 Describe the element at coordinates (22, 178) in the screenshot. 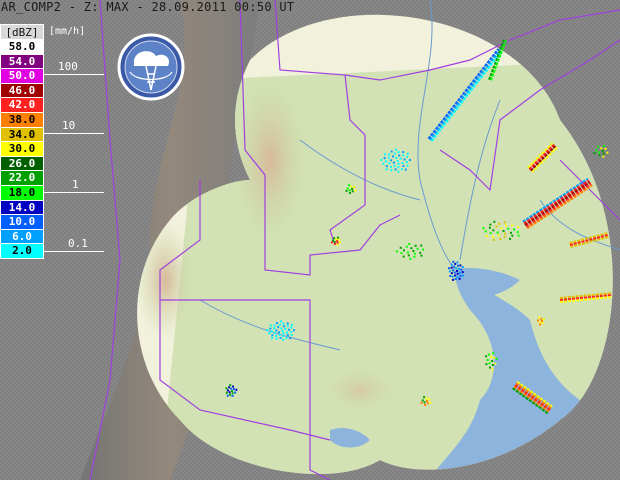

I see `legend-row: 22.0` at that location.